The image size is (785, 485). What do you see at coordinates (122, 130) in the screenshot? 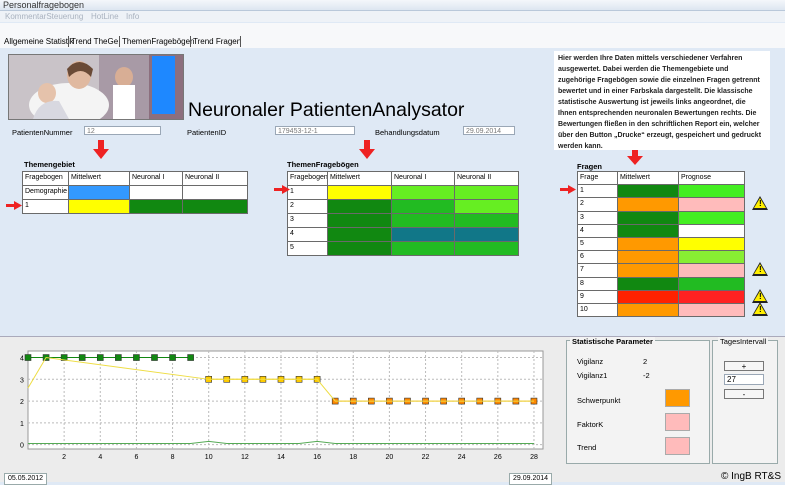
I see `patientennummer-field: 12` at bounding box center [122, 130].